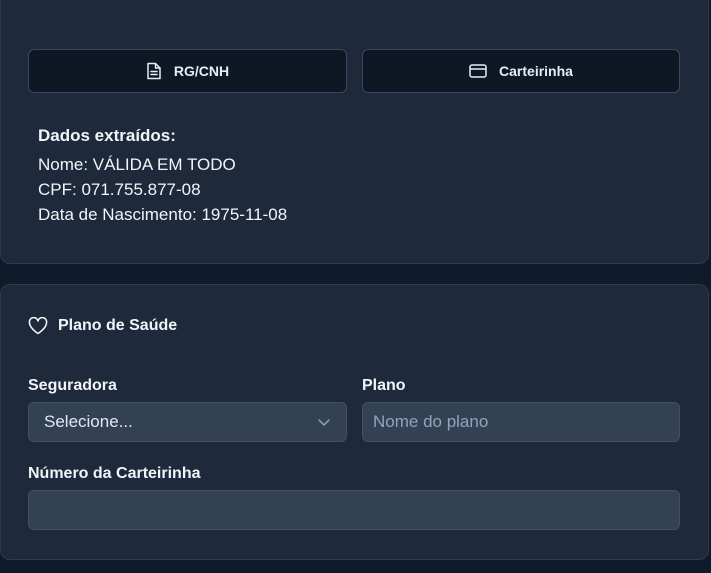 The image size is (711, 573). Describe the element at coordinates (163, 214) in the screenshot. I see `extracted-nascimento: Data de Nascimento: 1975-11-08` at that location.